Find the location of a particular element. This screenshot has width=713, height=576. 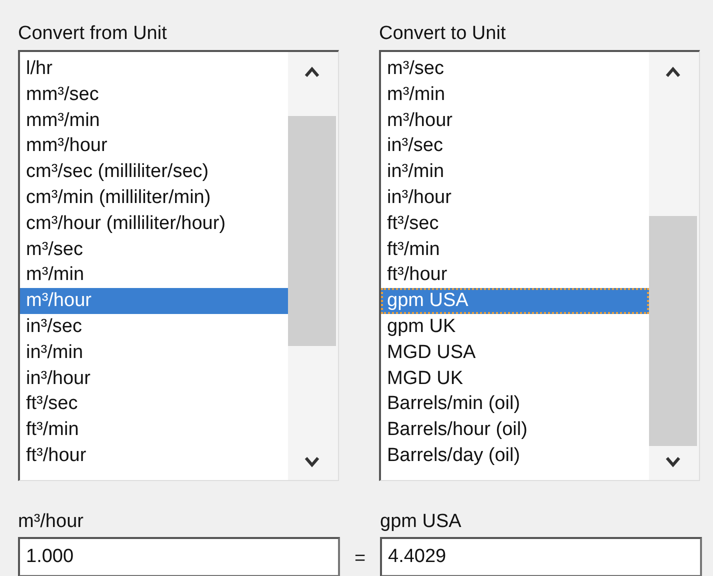

list-label: Convert to Unit is located at coordinates (443, 34).